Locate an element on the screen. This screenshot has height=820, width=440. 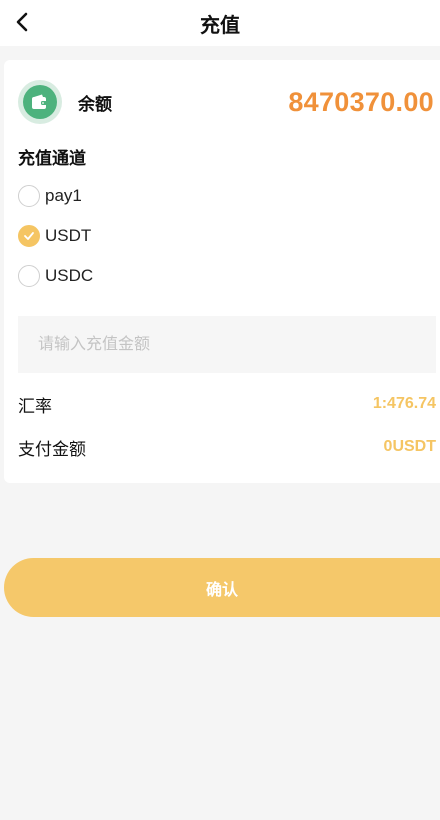
pay-amount-label: 支付金额 is located at coordinates (52, 449).